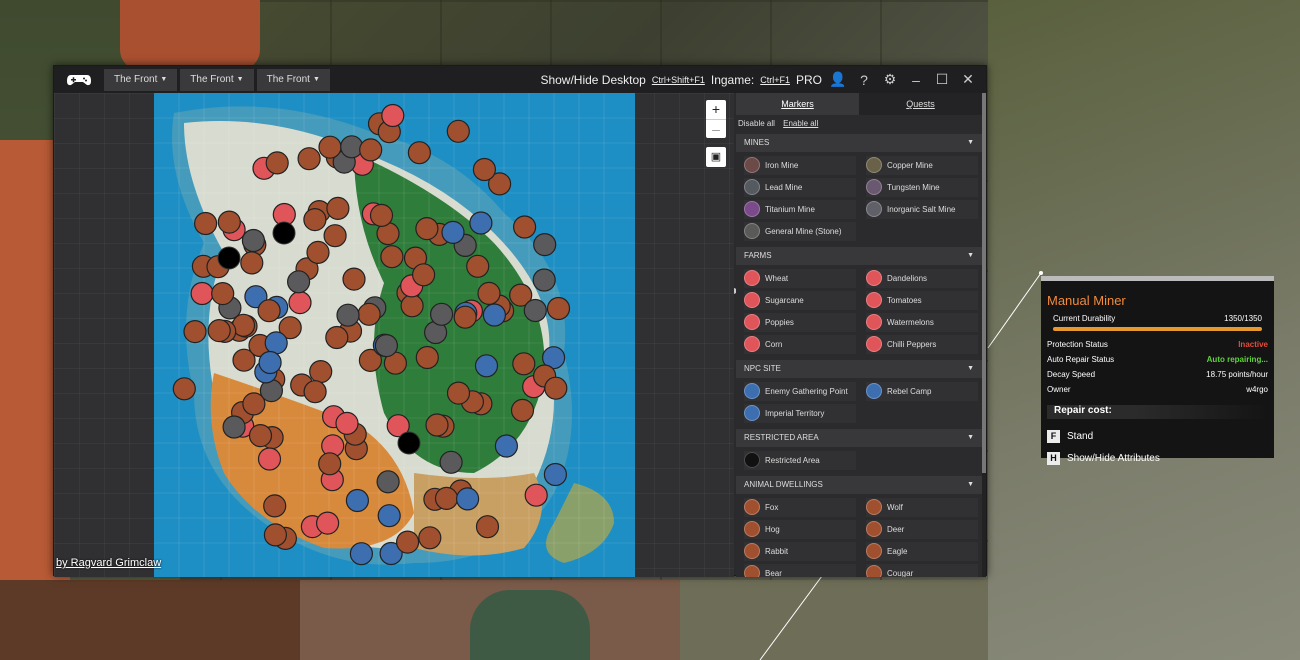  Describe the element at coordinates (716, 109) in the screenshot. I see `zoom-in-button: +` at that location.